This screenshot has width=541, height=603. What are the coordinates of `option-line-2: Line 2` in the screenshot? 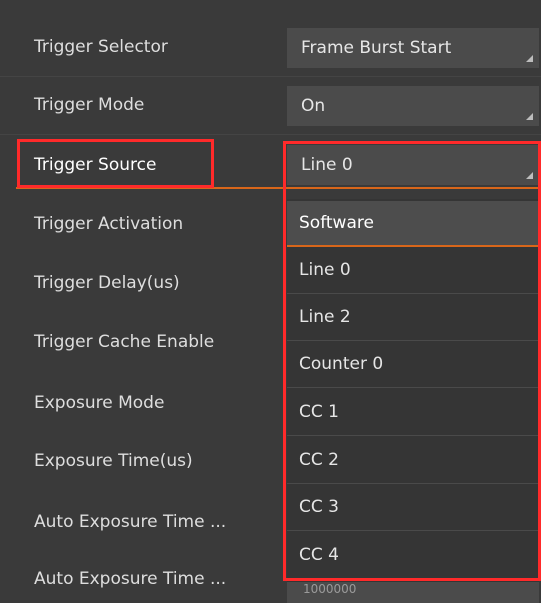 It's located at (413, 318).